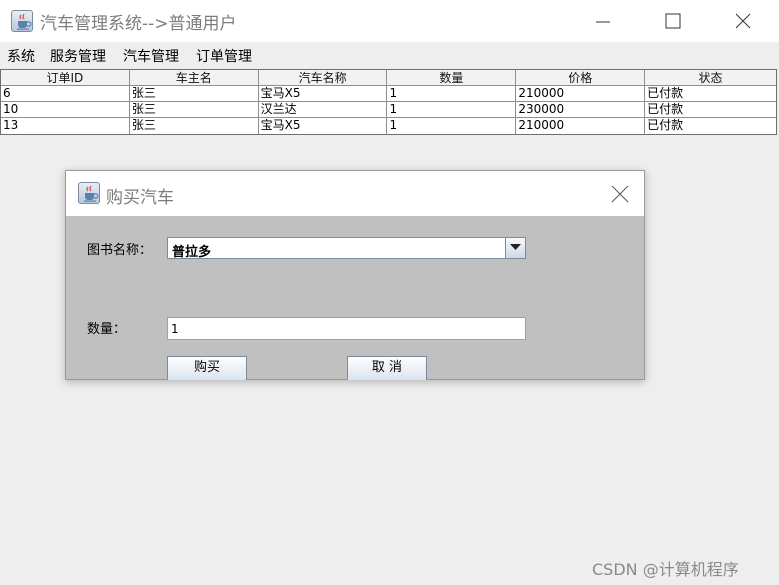 The height and width of the screenshot is (585, 779). What do you see at coordinates (138, 24) in the screenshot?
I see `window-title: 汽车管理系统-->普通用户` at bounding box center [138, 24].